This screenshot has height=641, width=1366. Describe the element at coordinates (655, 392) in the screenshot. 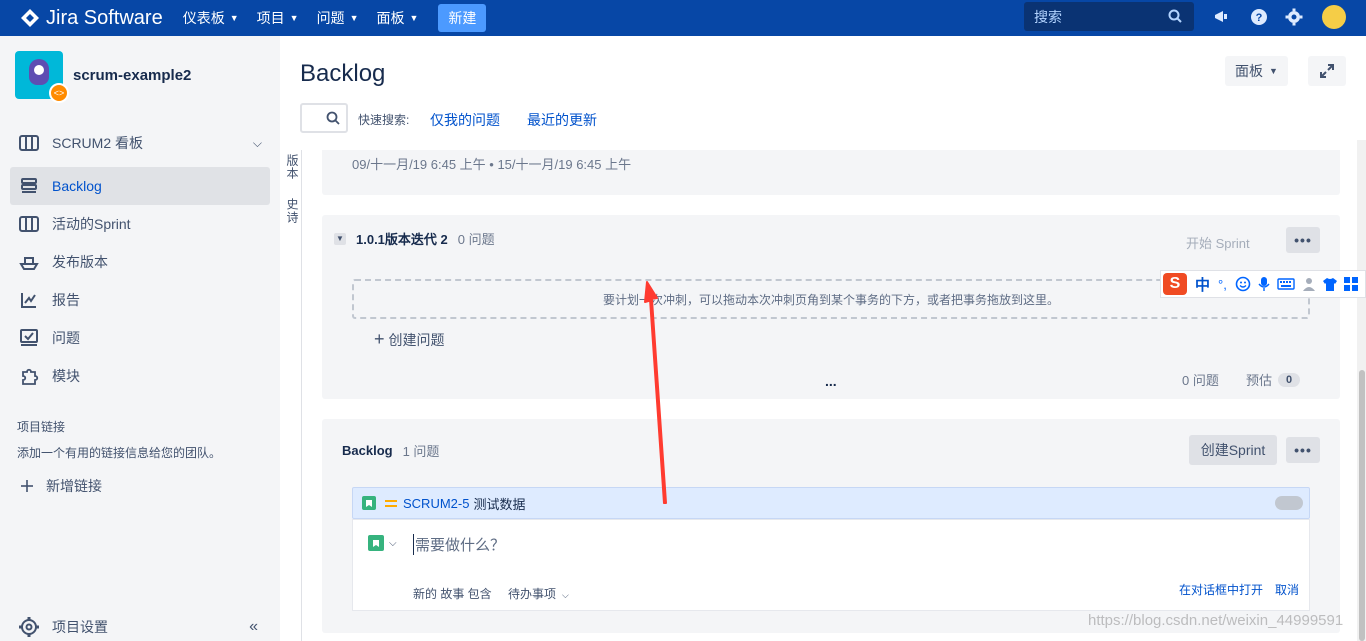

I see `annotation-arrow` at that location.